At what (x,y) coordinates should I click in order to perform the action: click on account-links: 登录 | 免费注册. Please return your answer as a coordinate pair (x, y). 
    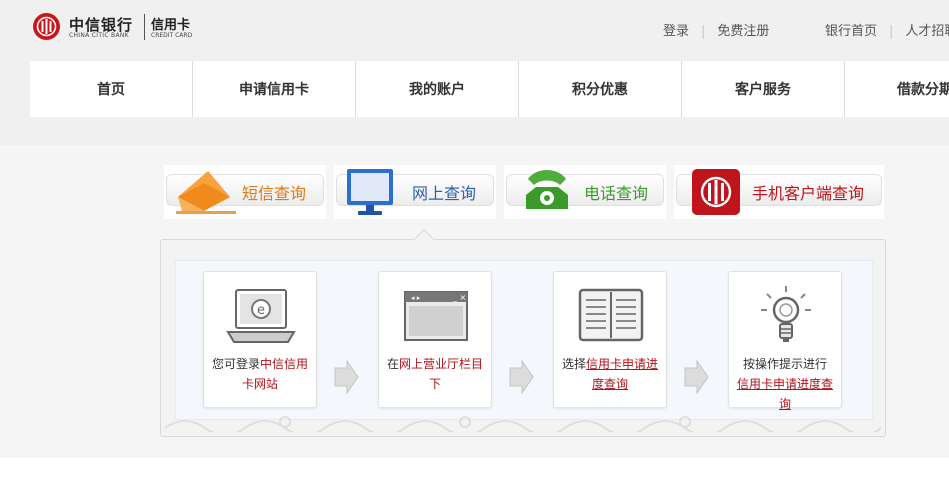
    Looking at the image, I should click on (716, 29).